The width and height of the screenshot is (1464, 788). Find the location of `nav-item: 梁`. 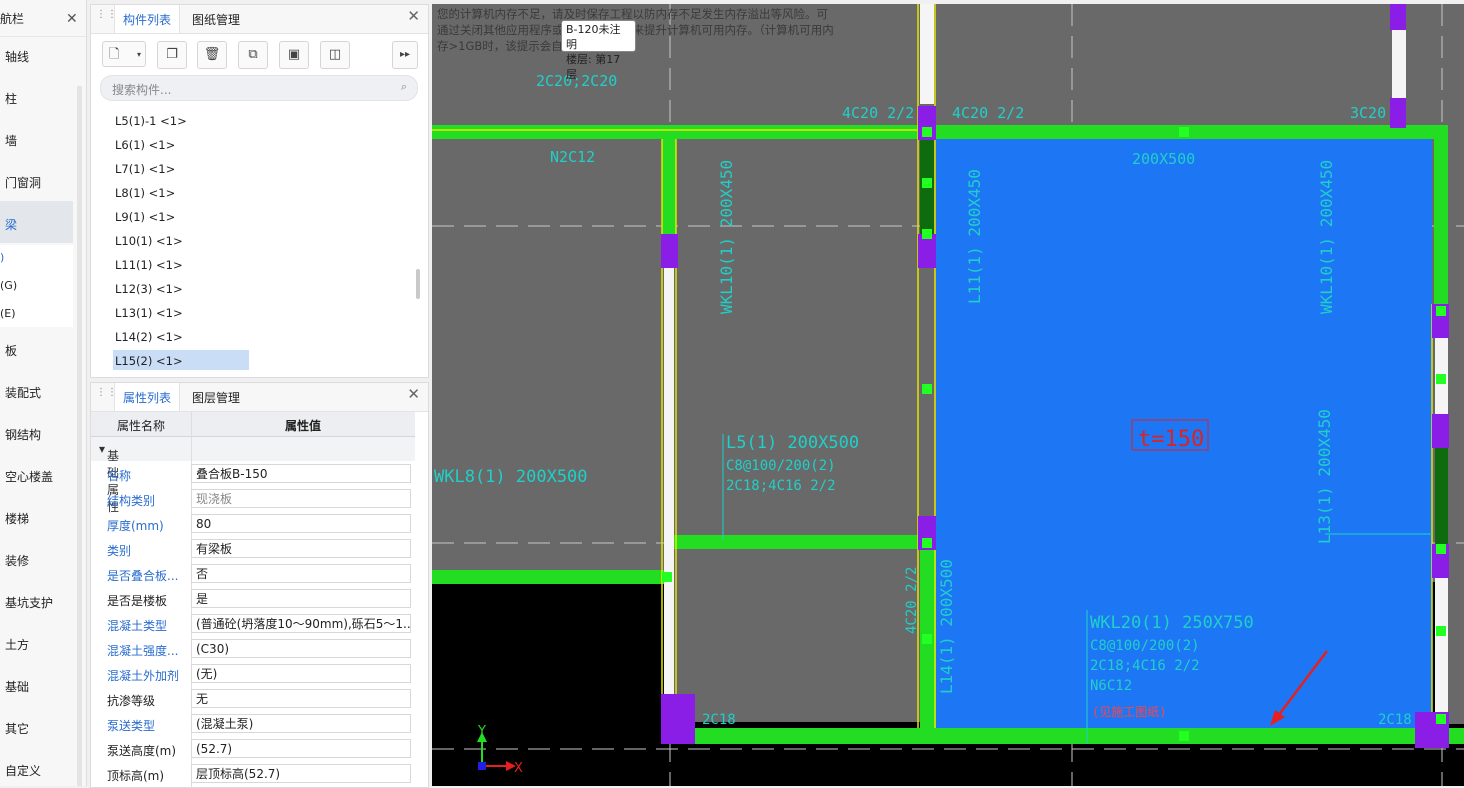

nav-item: 梁 is located at coordinates (11, 224).